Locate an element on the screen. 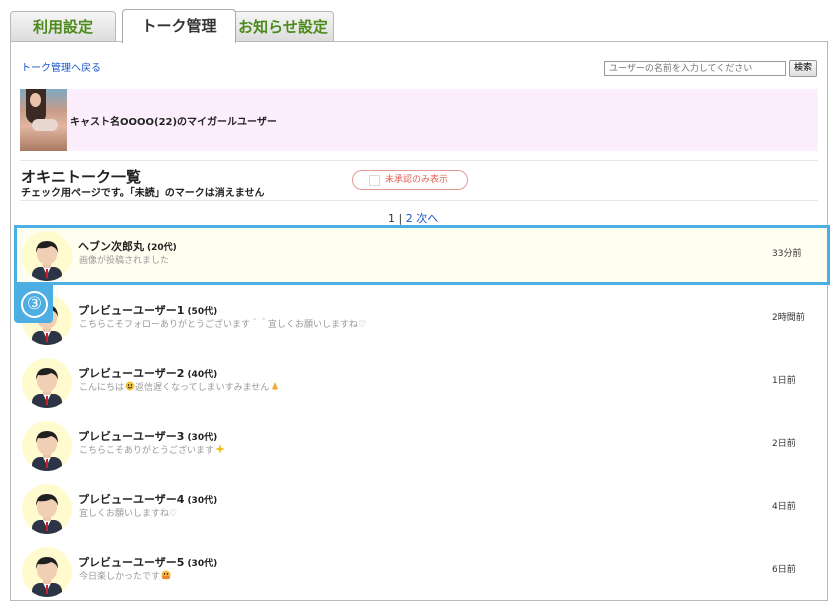 The height and width of the screenshot is (602, 837). last-message: こんにちは 返信遅くなってしまいすみません is located at coordinates (179, 386).